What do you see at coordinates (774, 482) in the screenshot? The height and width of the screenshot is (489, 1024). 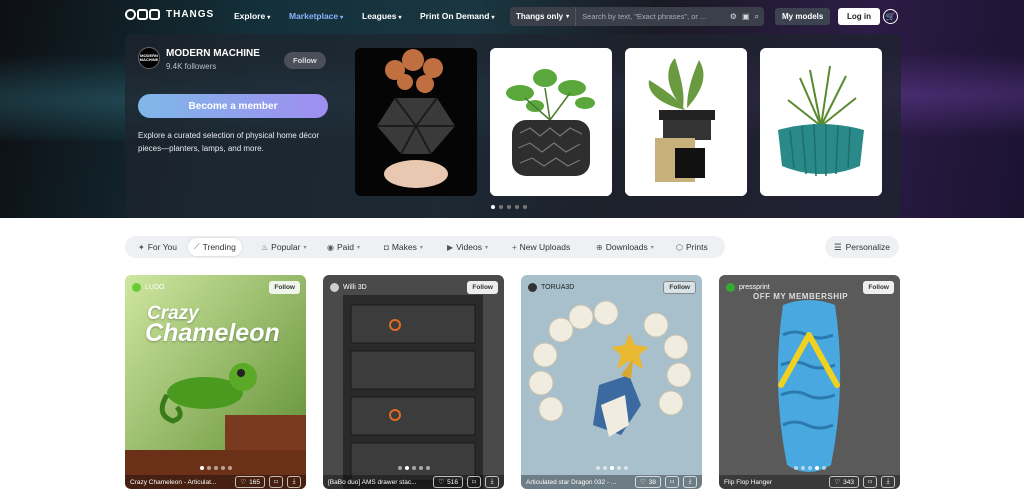 I see `card-title: Flip Flop Hanger` at bounding box center [774, 482].